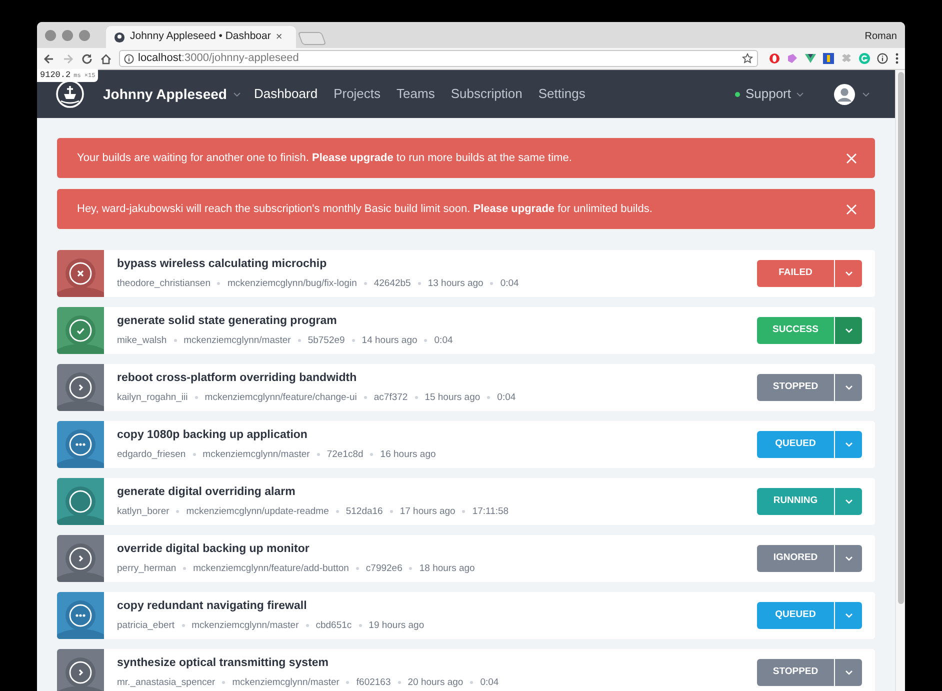 Image resolution: width=942 pixels, height=691 pixels. I want to click on build-meta: 17 hours ago, so click(428, 511).